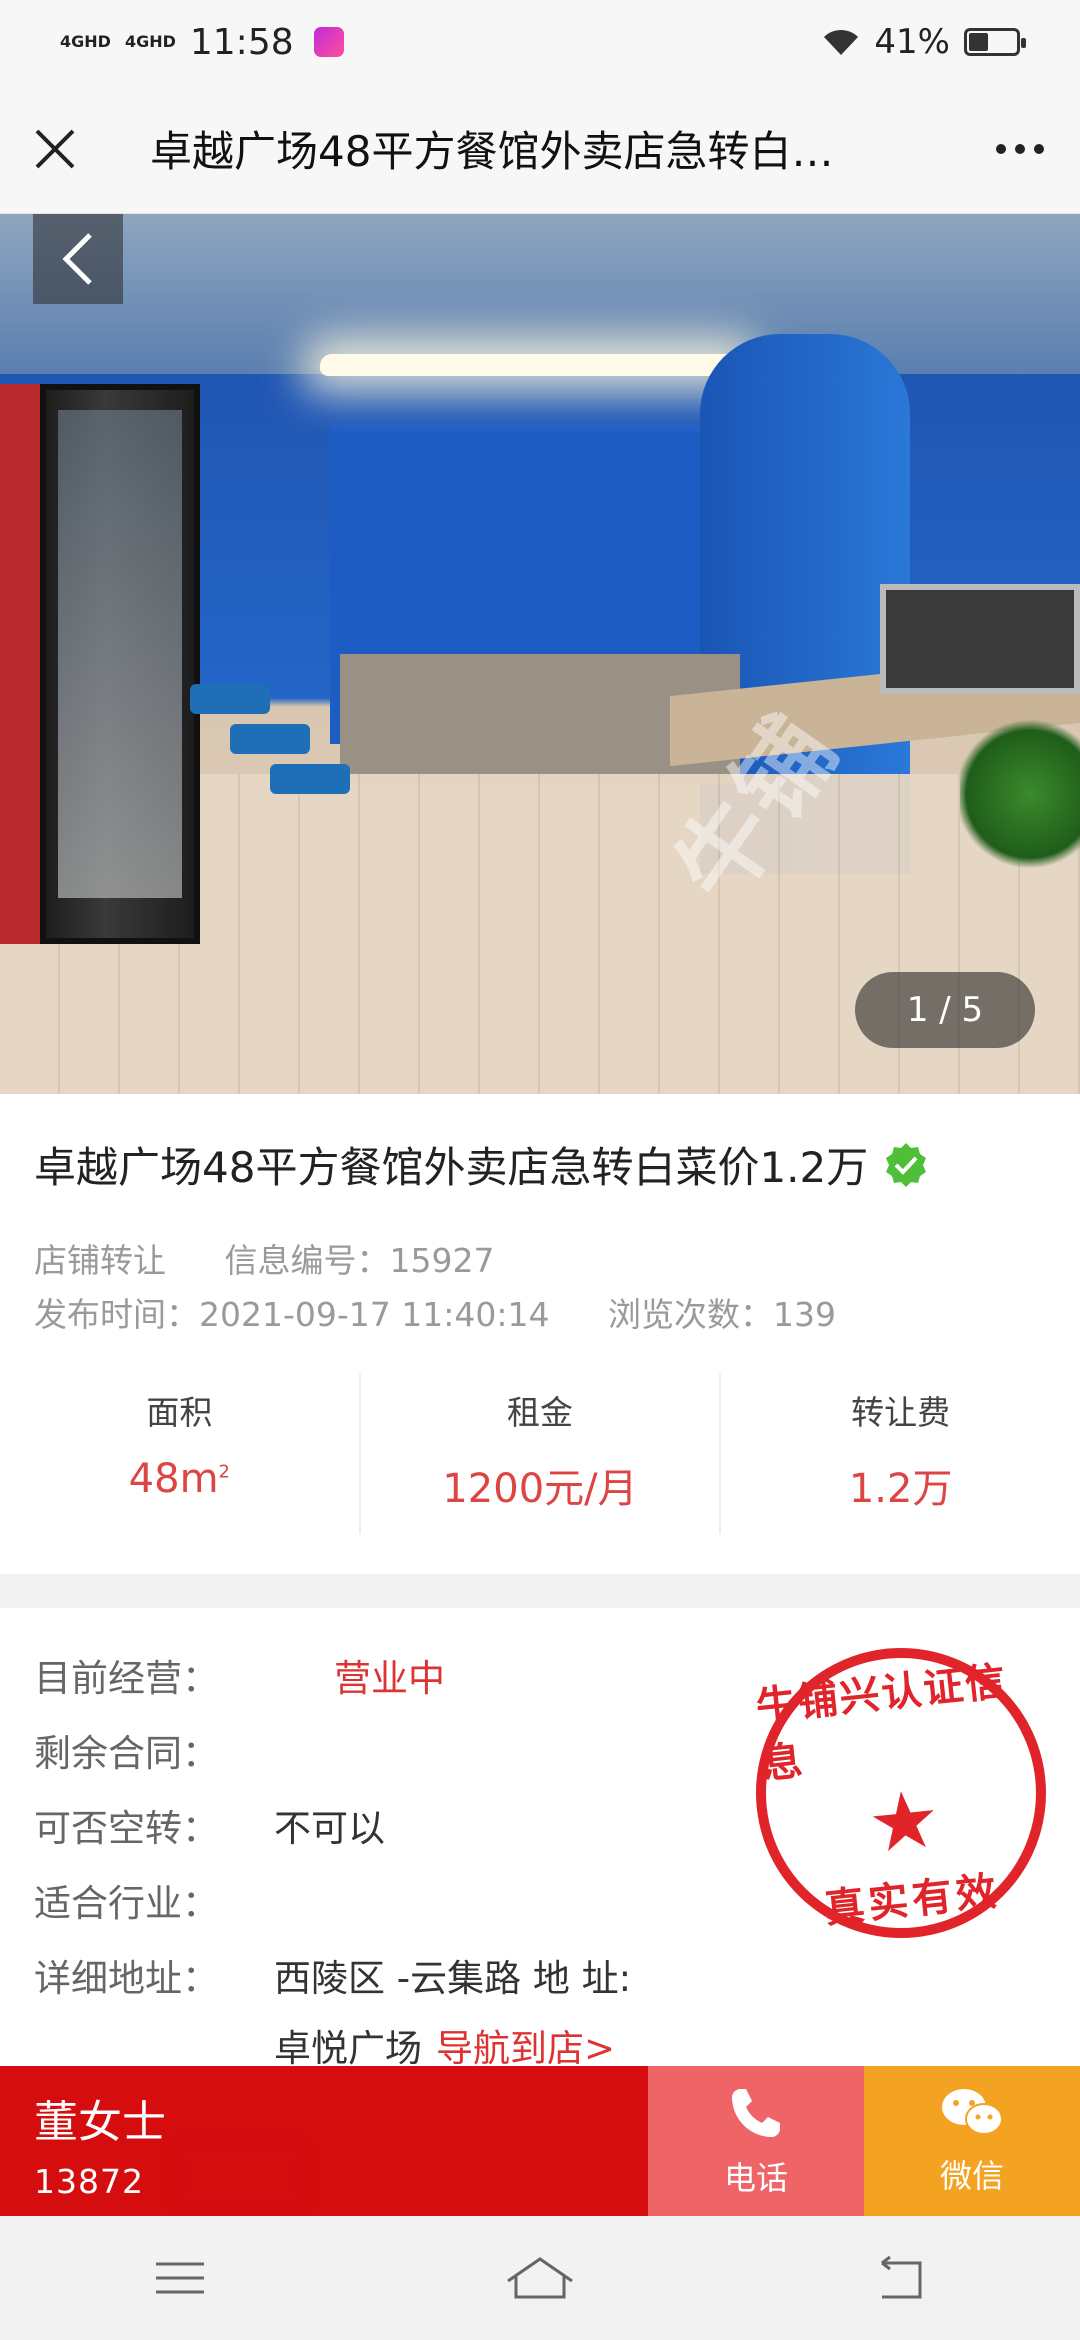 The width and height of the screenshot is (1080, 2340). I want to click on signal-label-2: 4GHD, so click(150, 41).